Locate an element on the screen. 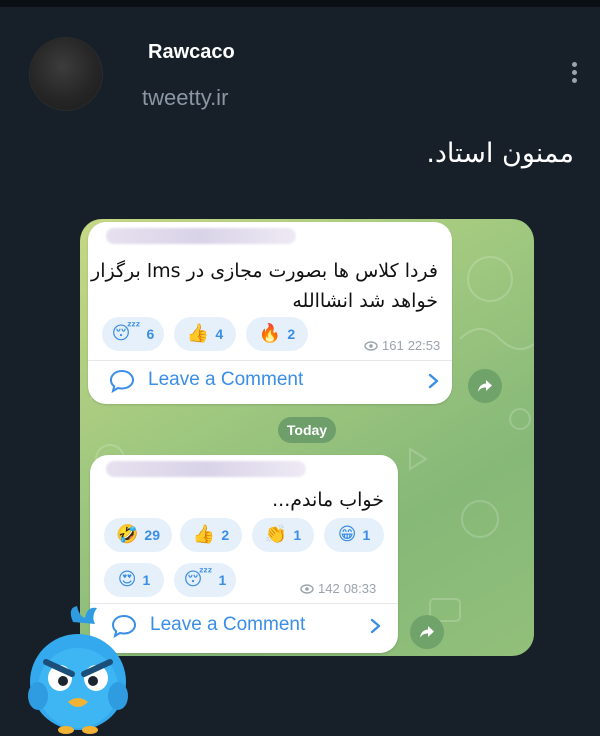 The width and height of the screenshot is (600, 736). grinning-face-icon: 😁 is located at coordinates (347, 534).